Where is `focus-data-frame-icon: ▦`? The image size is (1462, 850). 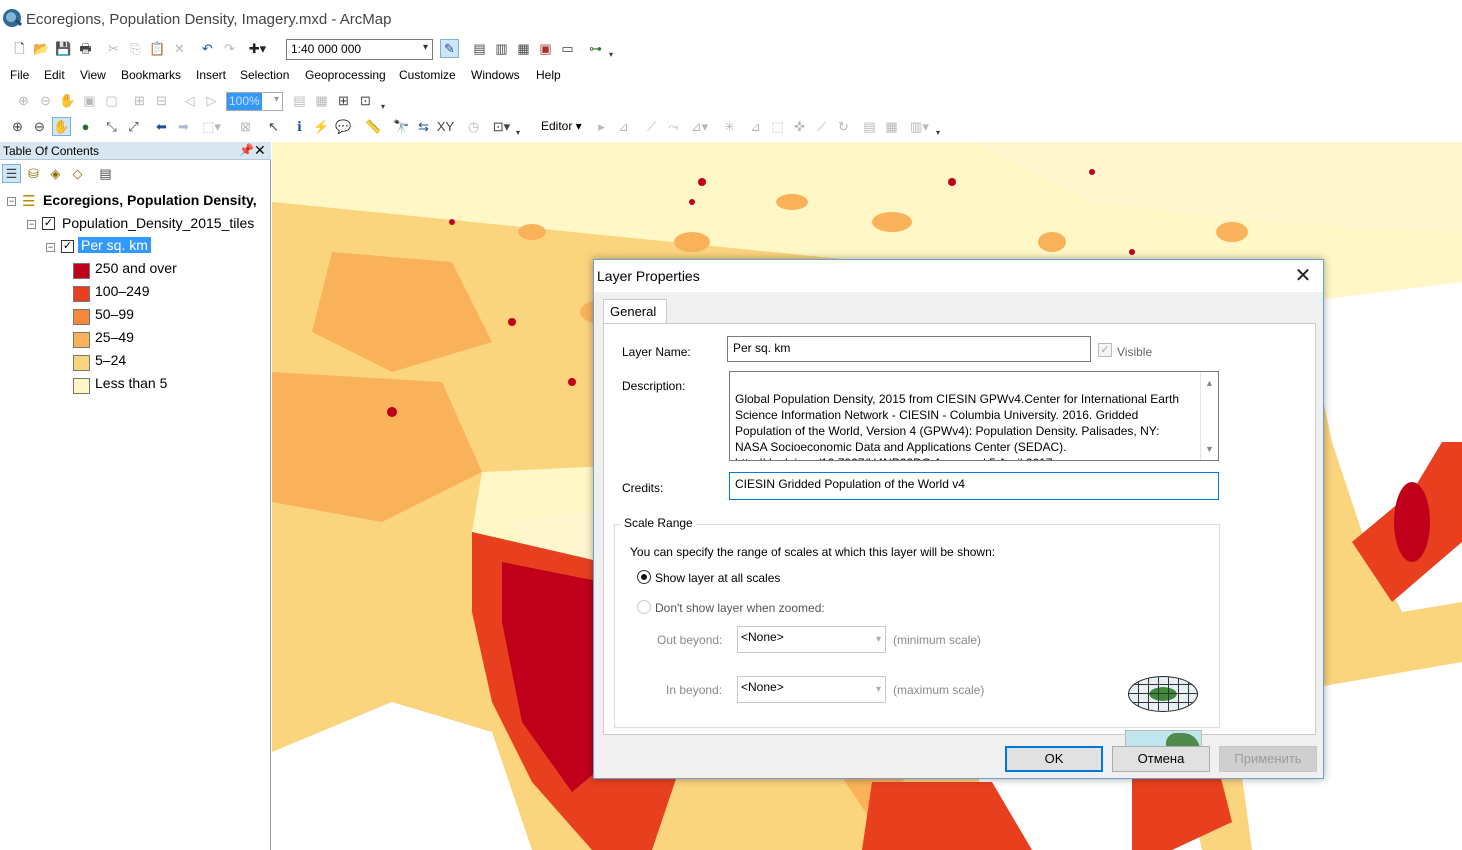
focus-data-frame-icon: ▦ is located at coordinates (321, 100).